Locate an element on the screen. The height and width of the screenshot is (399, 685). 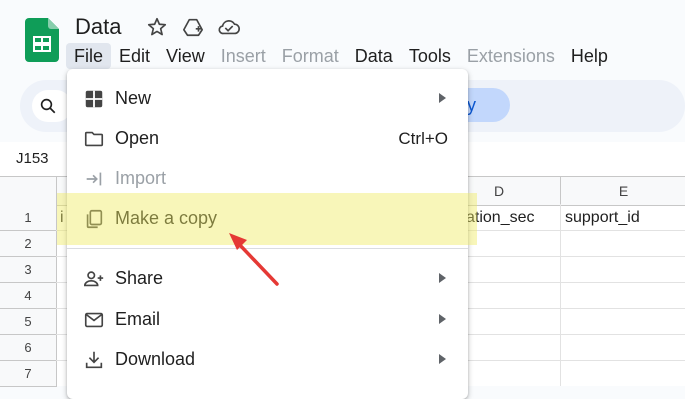
row-header-3: 3 is located at coordinates (28, 270).